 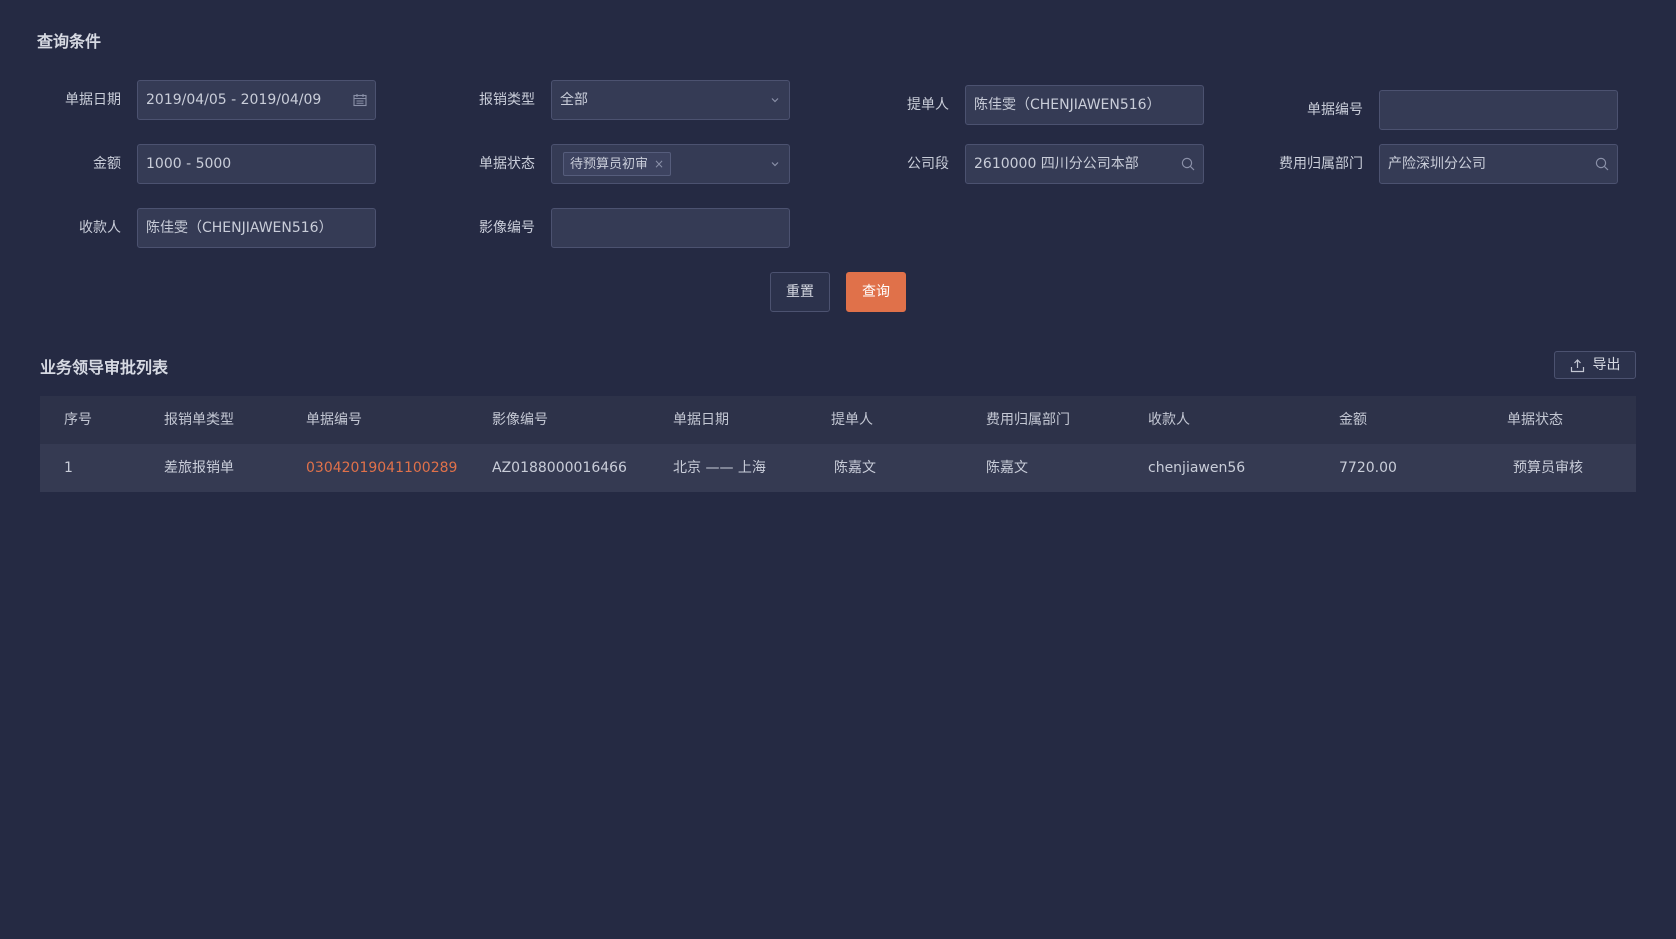 What do you see at coordinates (239, 228) in the screenshot?
I see `payee-value: 陈佳雯（CHENJIAWEN516）` at bounding box center [239, 228].